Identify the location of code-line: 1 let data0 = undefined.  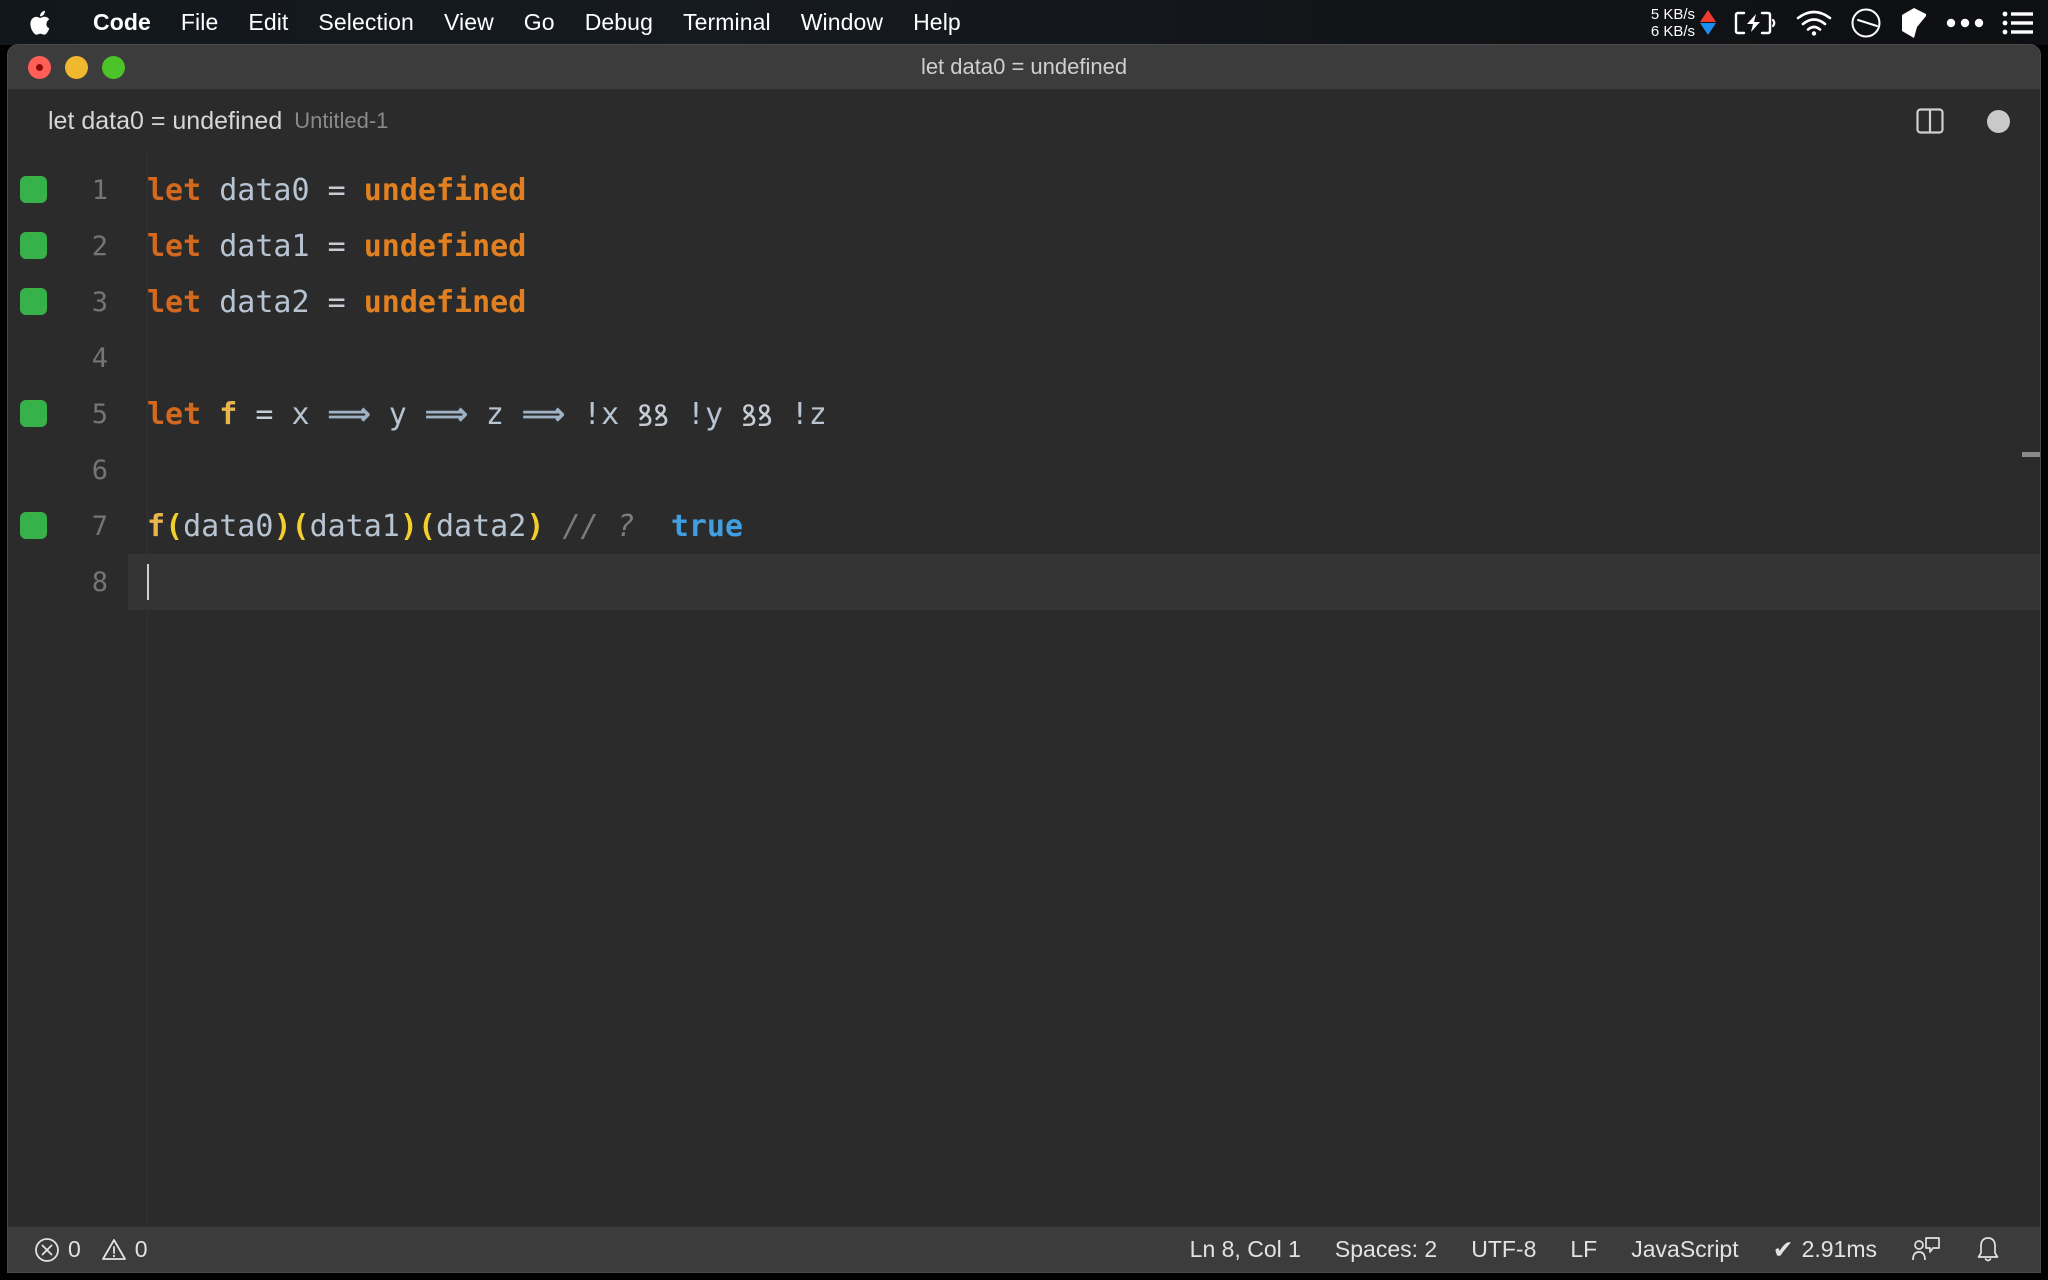
(1024, 190).